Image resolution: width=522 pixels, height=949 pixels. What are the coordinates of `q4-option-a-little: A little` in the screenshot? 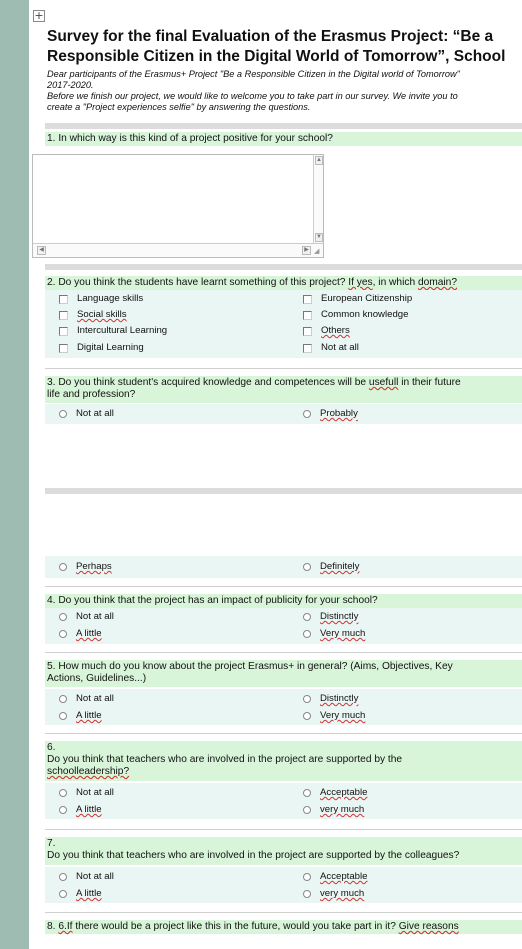 It's located at (80, 634).